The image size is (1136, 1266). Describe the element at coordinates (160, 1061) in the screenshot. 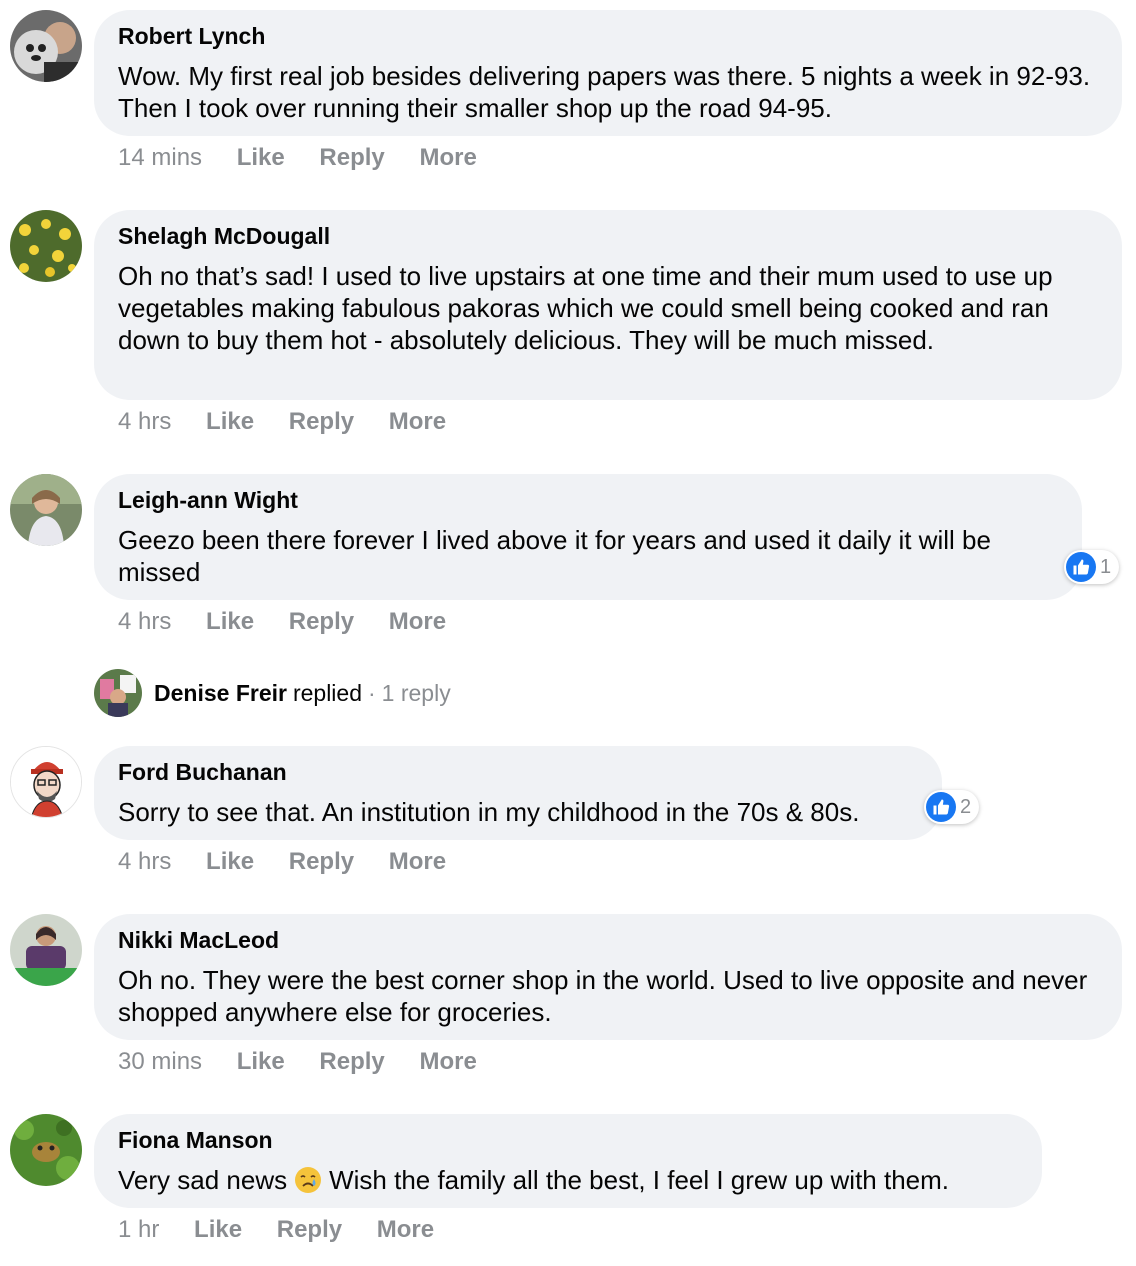

I see `comment-timestamp: 30 mins` at that location.